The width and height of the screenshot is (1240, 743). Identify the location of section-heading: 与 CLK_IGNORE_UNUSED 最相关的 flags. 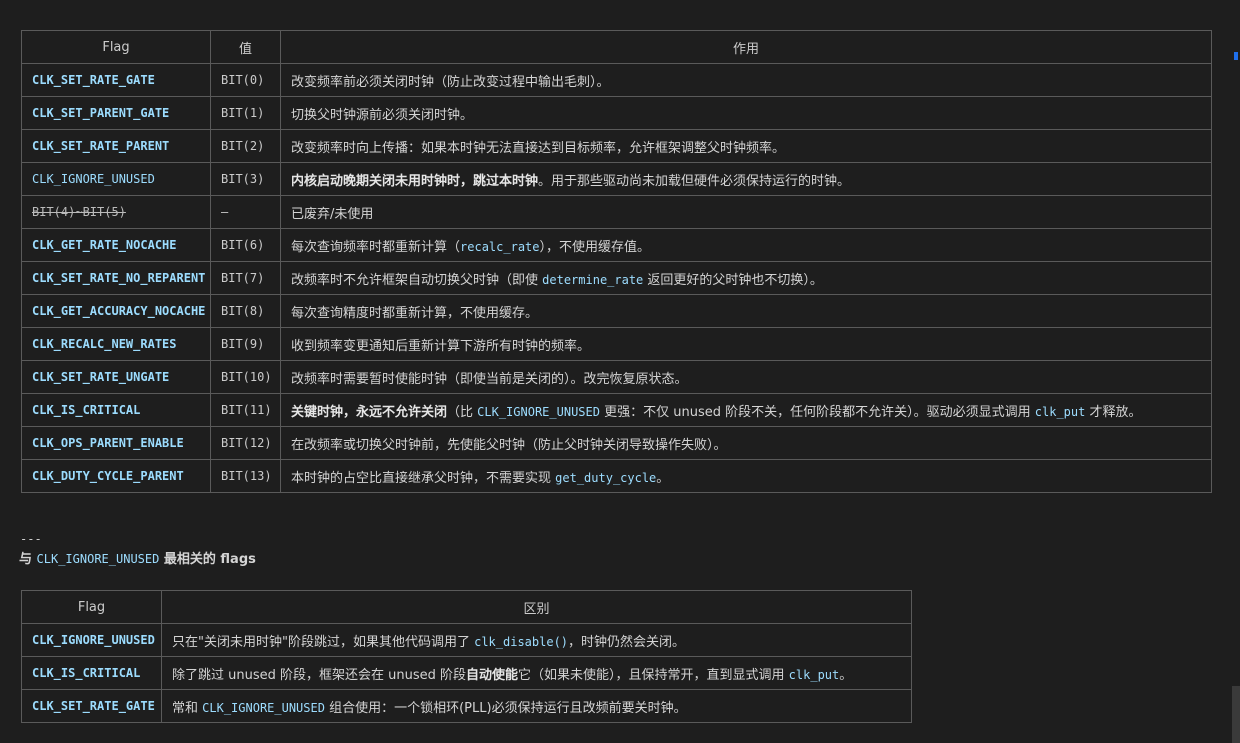
(137, 557).